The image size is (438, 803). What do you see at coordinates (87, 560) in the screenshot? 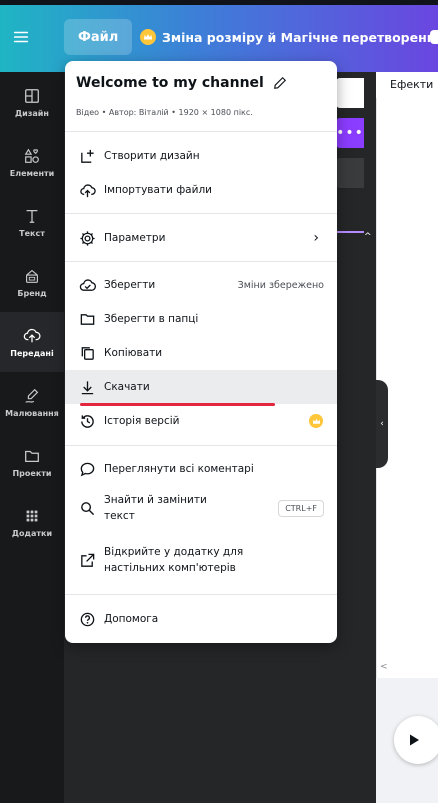
I see `external-link-icon` at bounding box center [87, 560].